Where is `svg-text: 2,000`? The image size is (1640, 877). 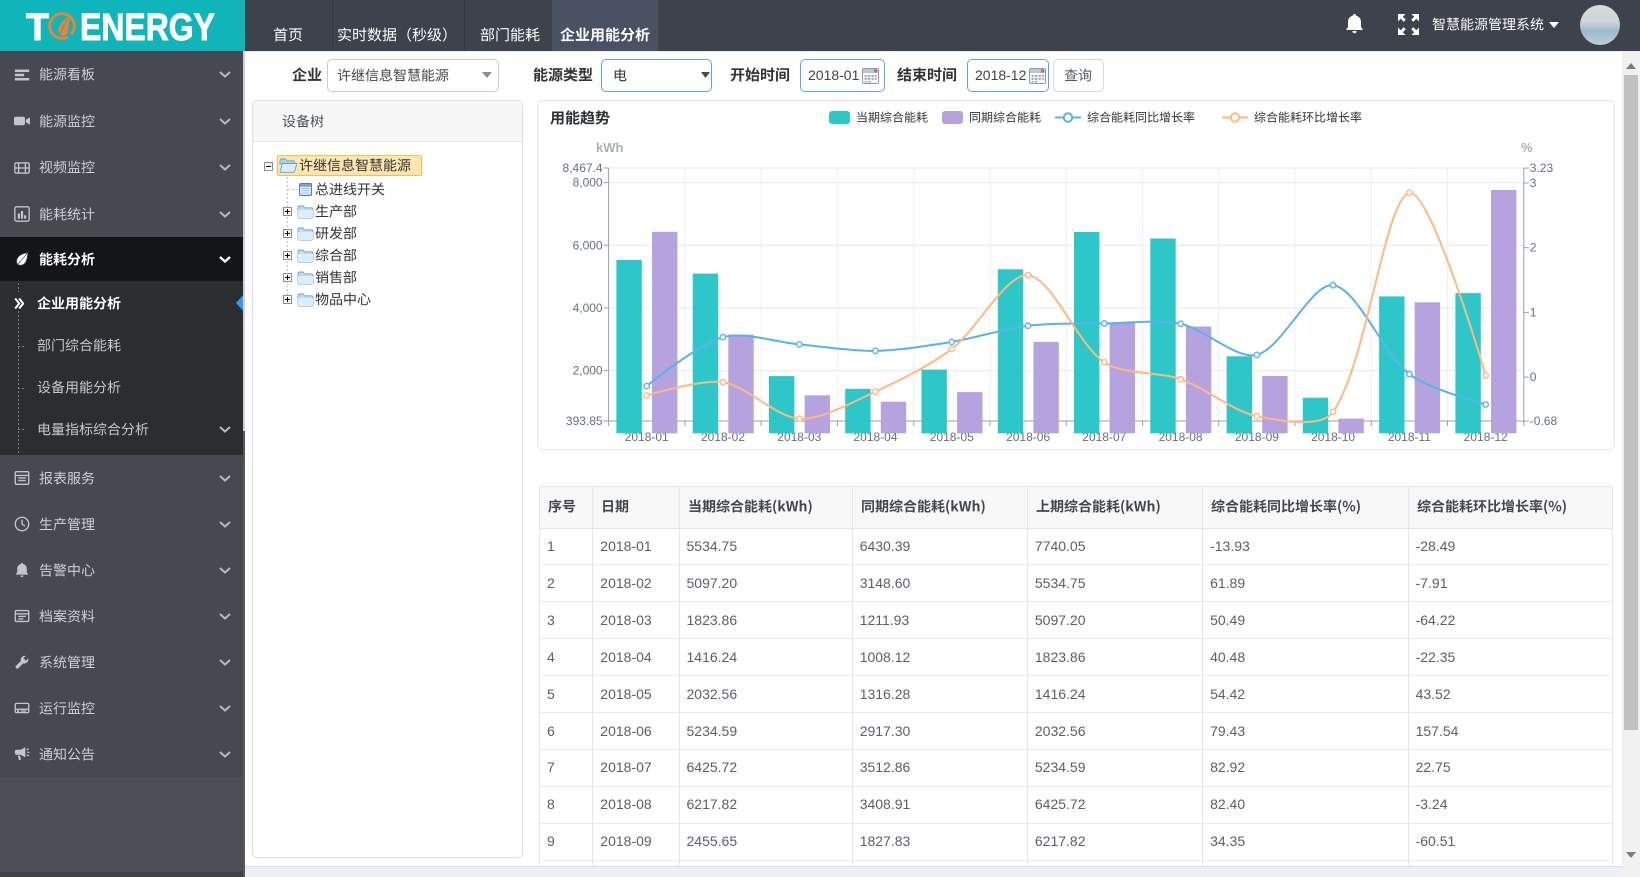 svg-text: 2,000 is located at coordinates (588, 371).